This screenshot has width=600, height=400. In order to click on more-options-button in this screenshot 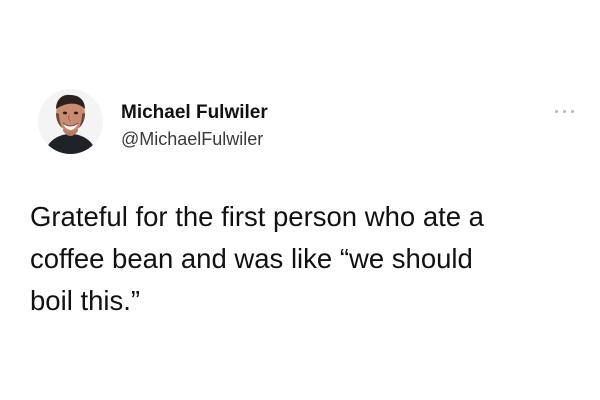, I will do `click(565, 112)`.